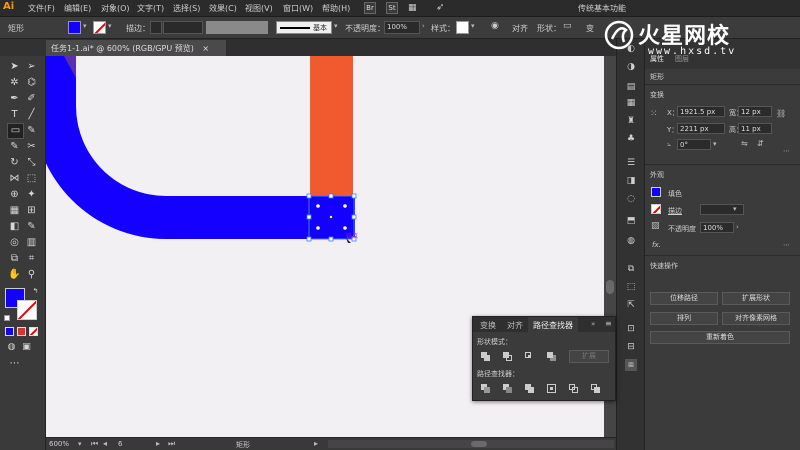 The width and height of the screenshot is (800, 450). What do you see at coordinates (14, 242) in the screenshot?
I see `blend-tool-icon: ◎` at bounding box center [14, 242].